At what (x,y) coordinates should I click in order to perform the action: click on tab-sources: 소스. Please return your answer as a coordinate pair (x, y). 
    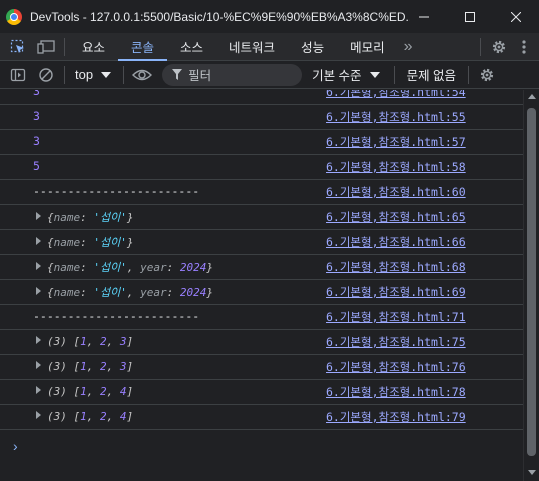
    Looking at the image, I should click on (191, 46).